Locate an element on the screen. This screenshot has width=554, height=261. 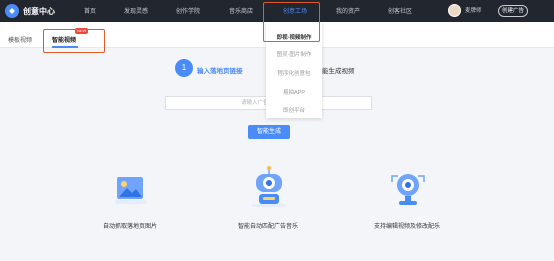
robot-icon is located at coordinates (269, 189).